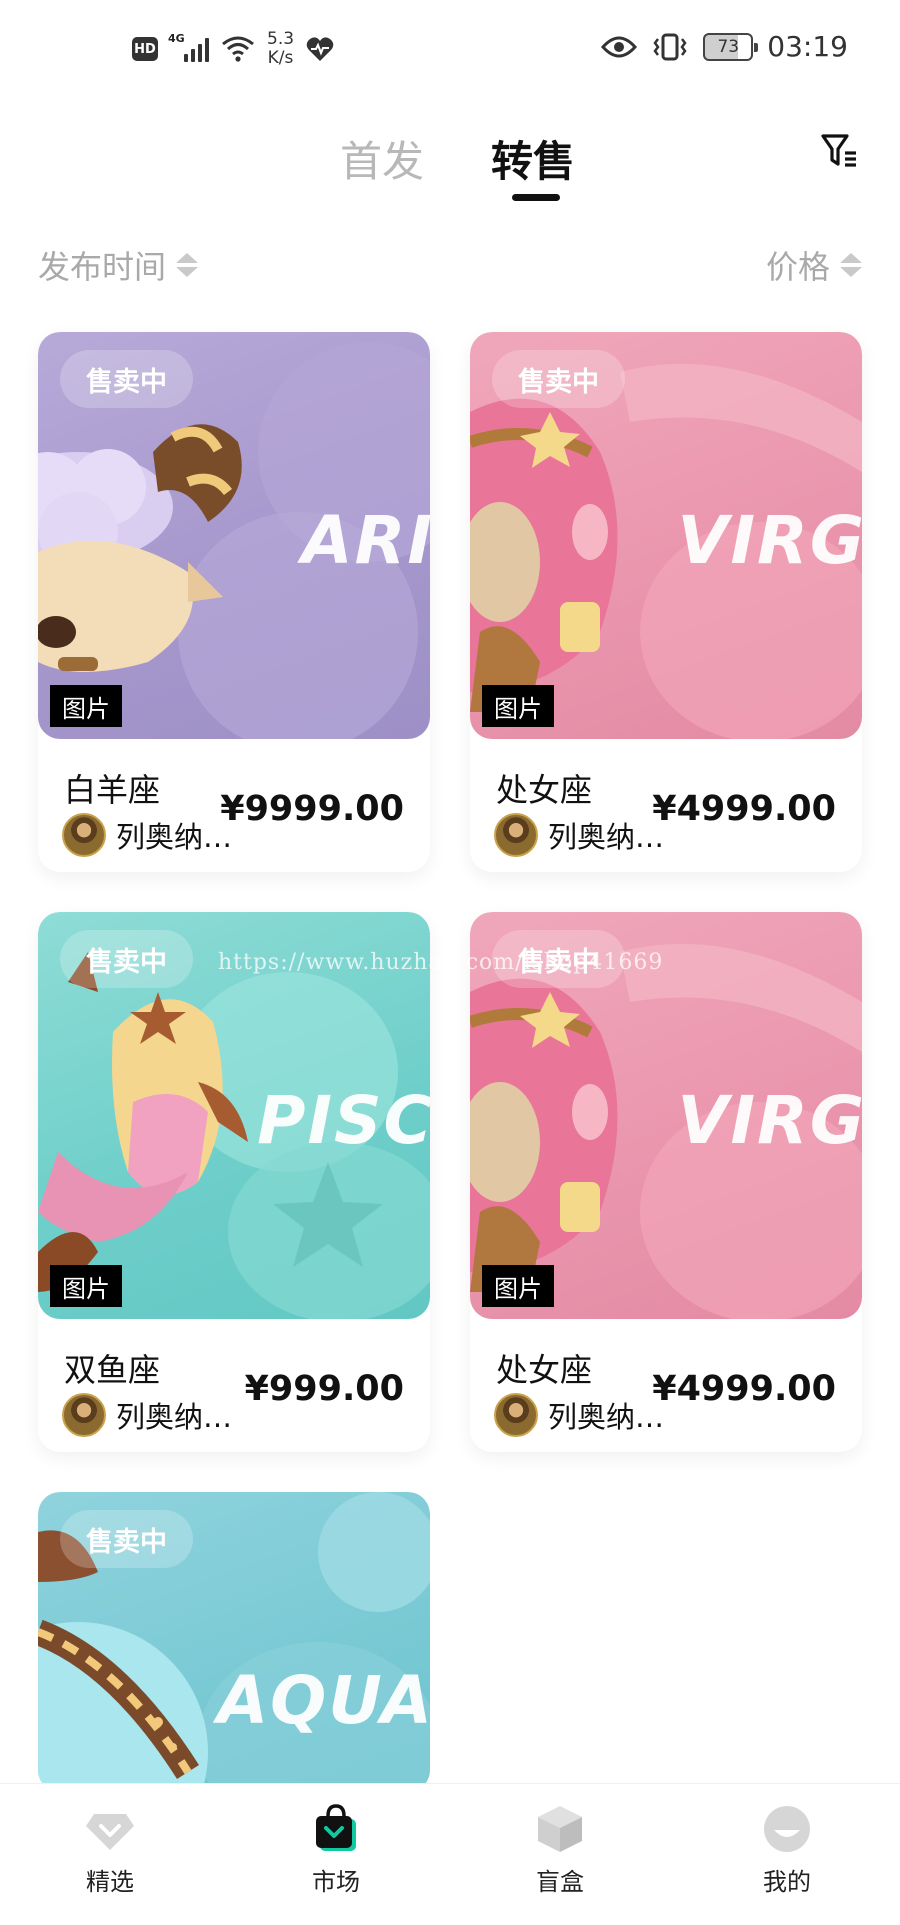  What do you see at coordinates (336, 1827) in the screenshot?
I see `shopping-bag-icon` at bounding box center [336, 1827].